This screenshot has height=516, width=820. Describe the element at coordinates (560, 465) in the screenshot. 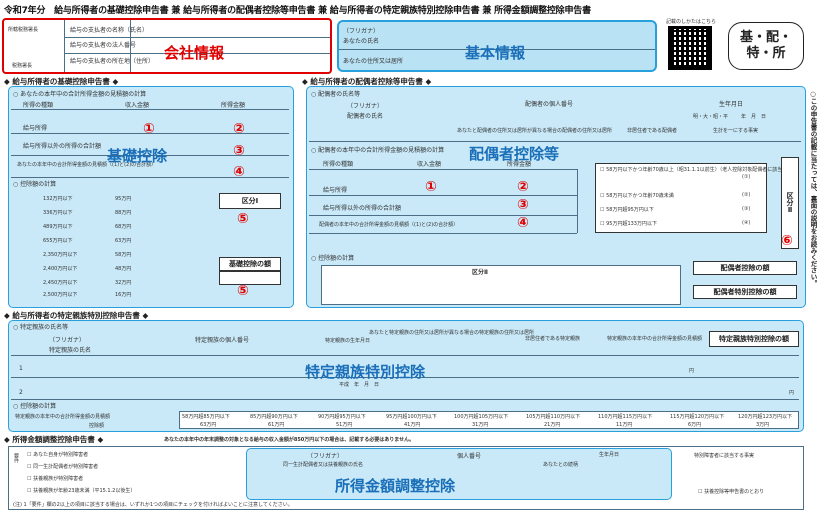

I see `adjust-relation-label: あなたとの続柄` at that location.